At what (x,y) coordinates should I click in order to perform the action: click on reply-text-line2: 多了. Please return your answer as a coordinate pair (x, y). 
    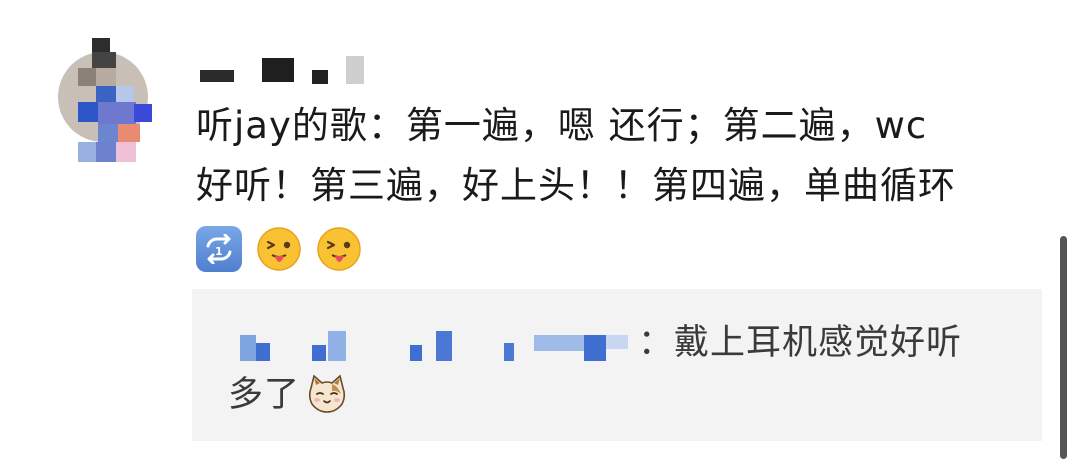
    Looking at the image, I should click on (264, 395).